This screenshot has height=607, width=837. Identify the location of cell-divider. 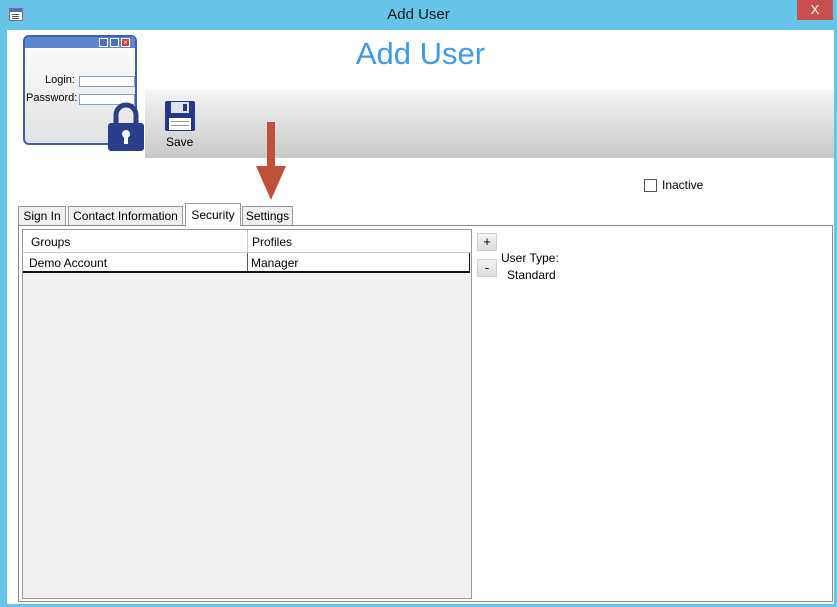
(247, 262).